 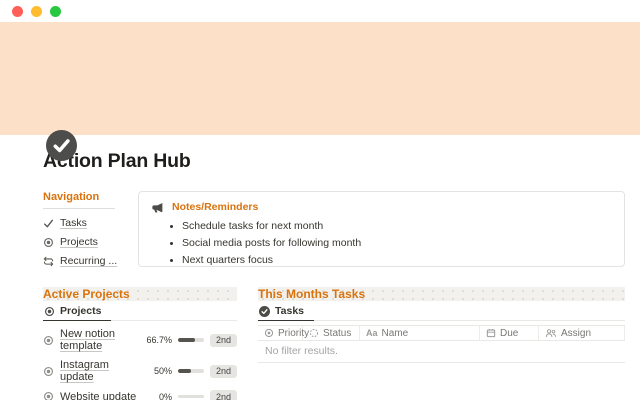 What do you see at coordinates (101, 395) in the screenshot?
I see `project-page-link: Website update` at bounding box center [101, 395].